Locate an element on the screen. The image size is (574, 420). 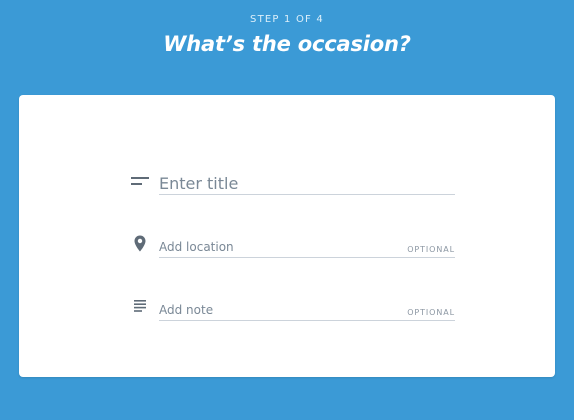
notes-icon is located at coordinates (140, 306).